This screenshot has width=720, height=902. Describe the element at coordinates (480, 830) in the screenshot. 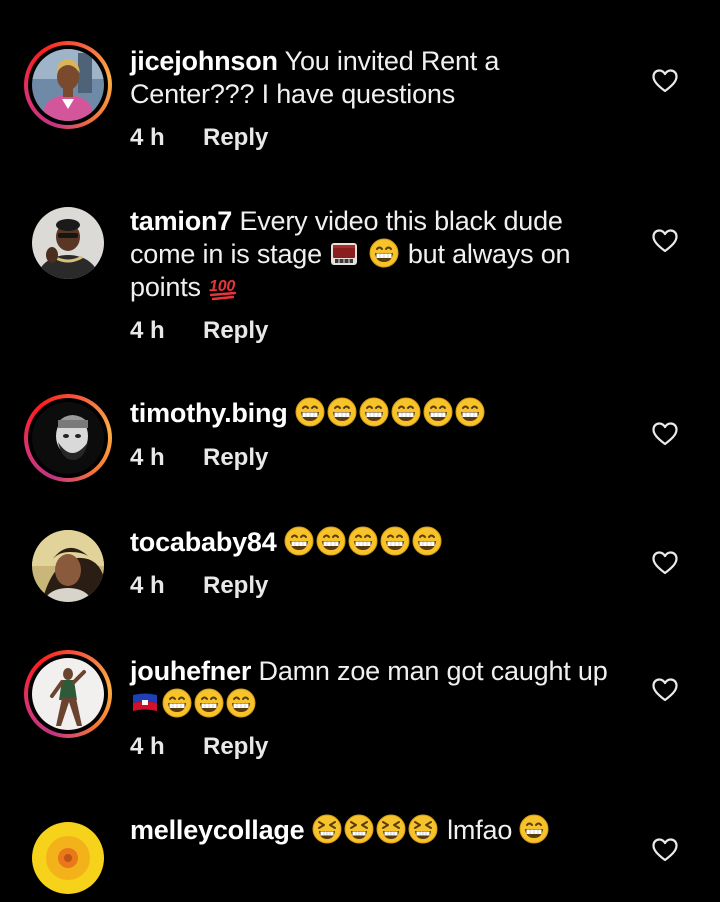

I see `comment-text: lmfao` at that location.